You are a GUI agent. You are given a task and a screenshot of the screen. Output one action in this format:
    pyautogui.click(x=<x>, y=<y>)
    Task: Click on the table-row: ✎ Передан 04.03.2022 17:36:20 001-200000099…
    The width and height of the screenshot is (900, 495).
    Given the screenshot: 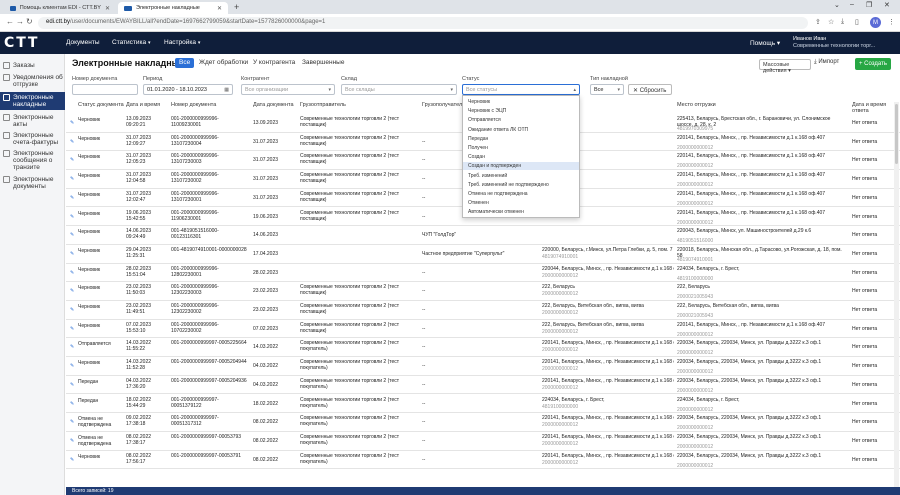 What is the action you would take?
    pyautogui.click(x=483, y=385)
    